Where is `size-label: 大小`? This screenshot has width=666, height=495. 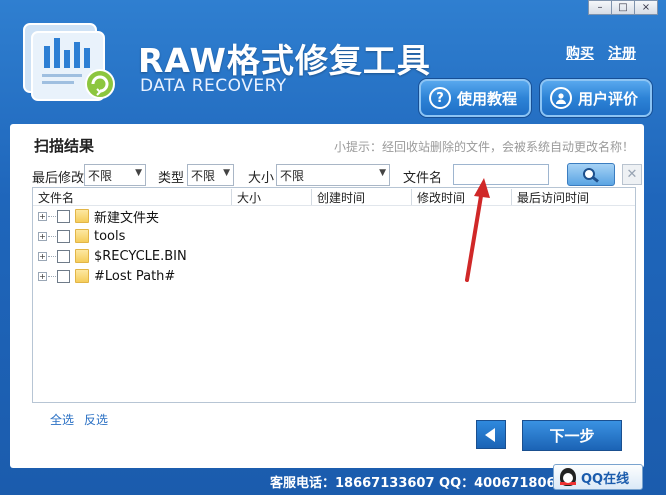 size-label: 大小 is located at coordinates (261, 178).